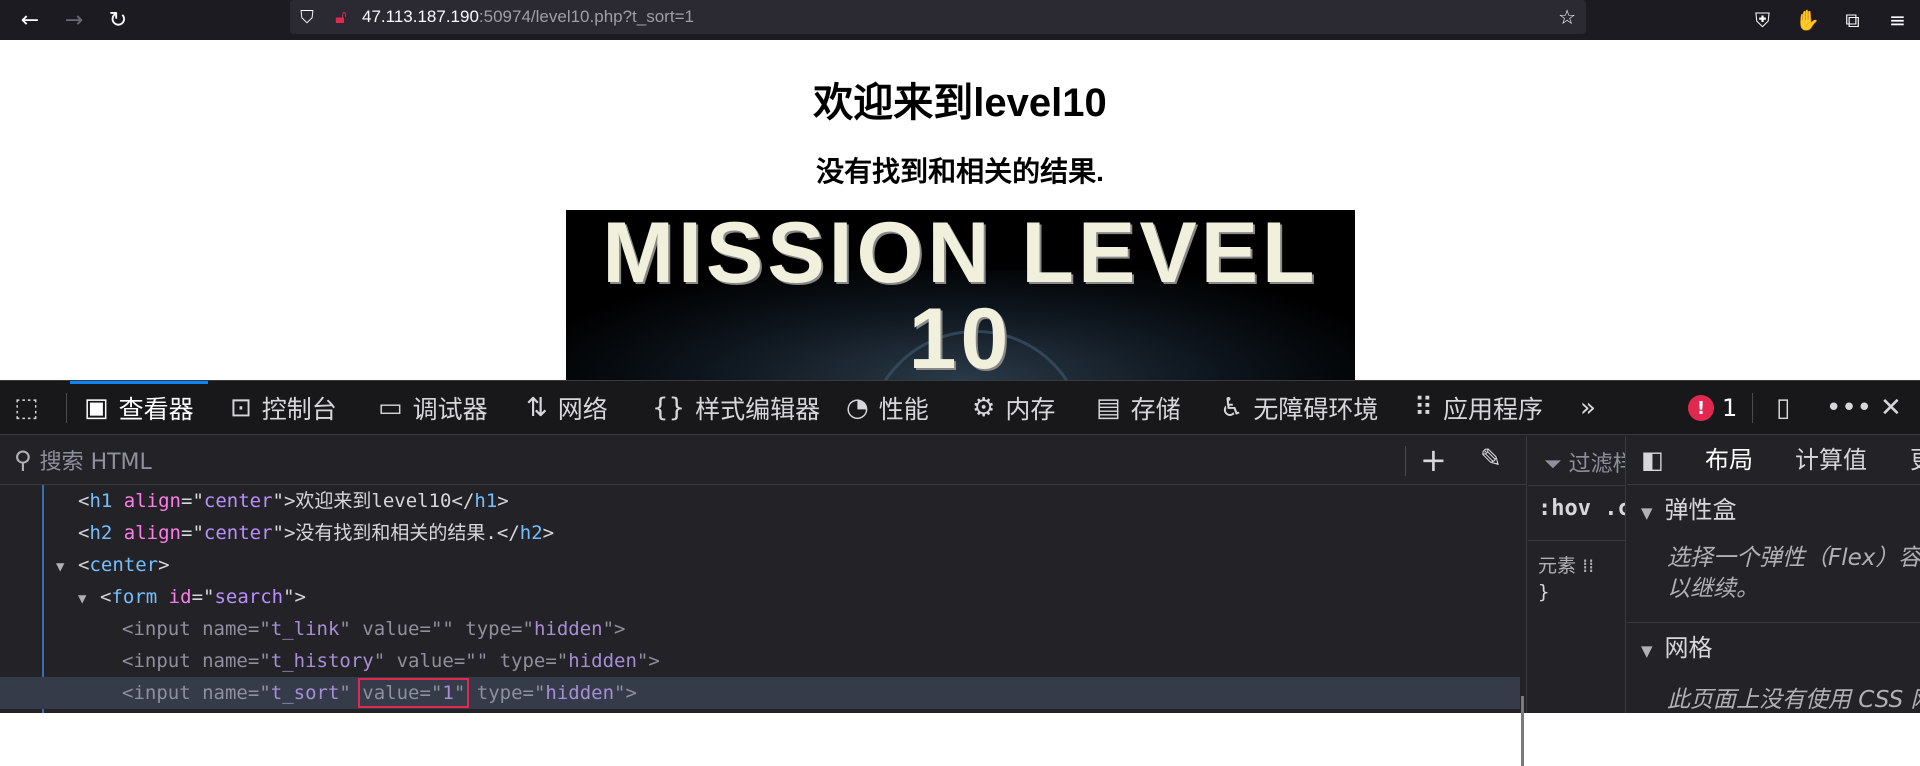  Describe the element at coordinates (96, 408) in the screenshot. I see `inspector-icon: ▣` at that location.